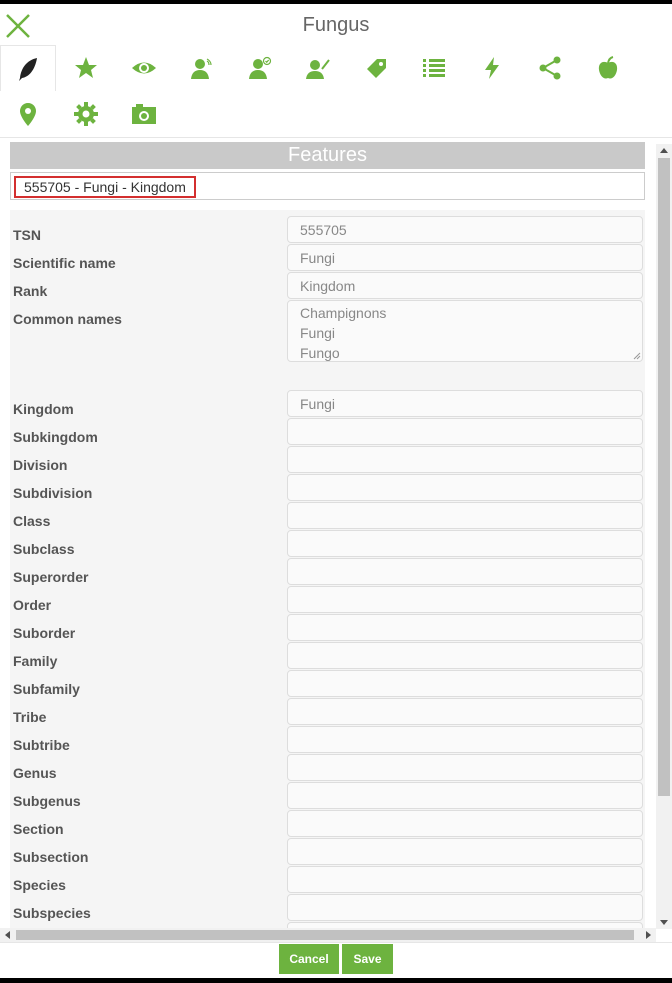 The height and width of the screenshot is (983, 672). Describe the element at coordinates (7, 935) in the screenshot. I see `scroll-left-icon` at that location.